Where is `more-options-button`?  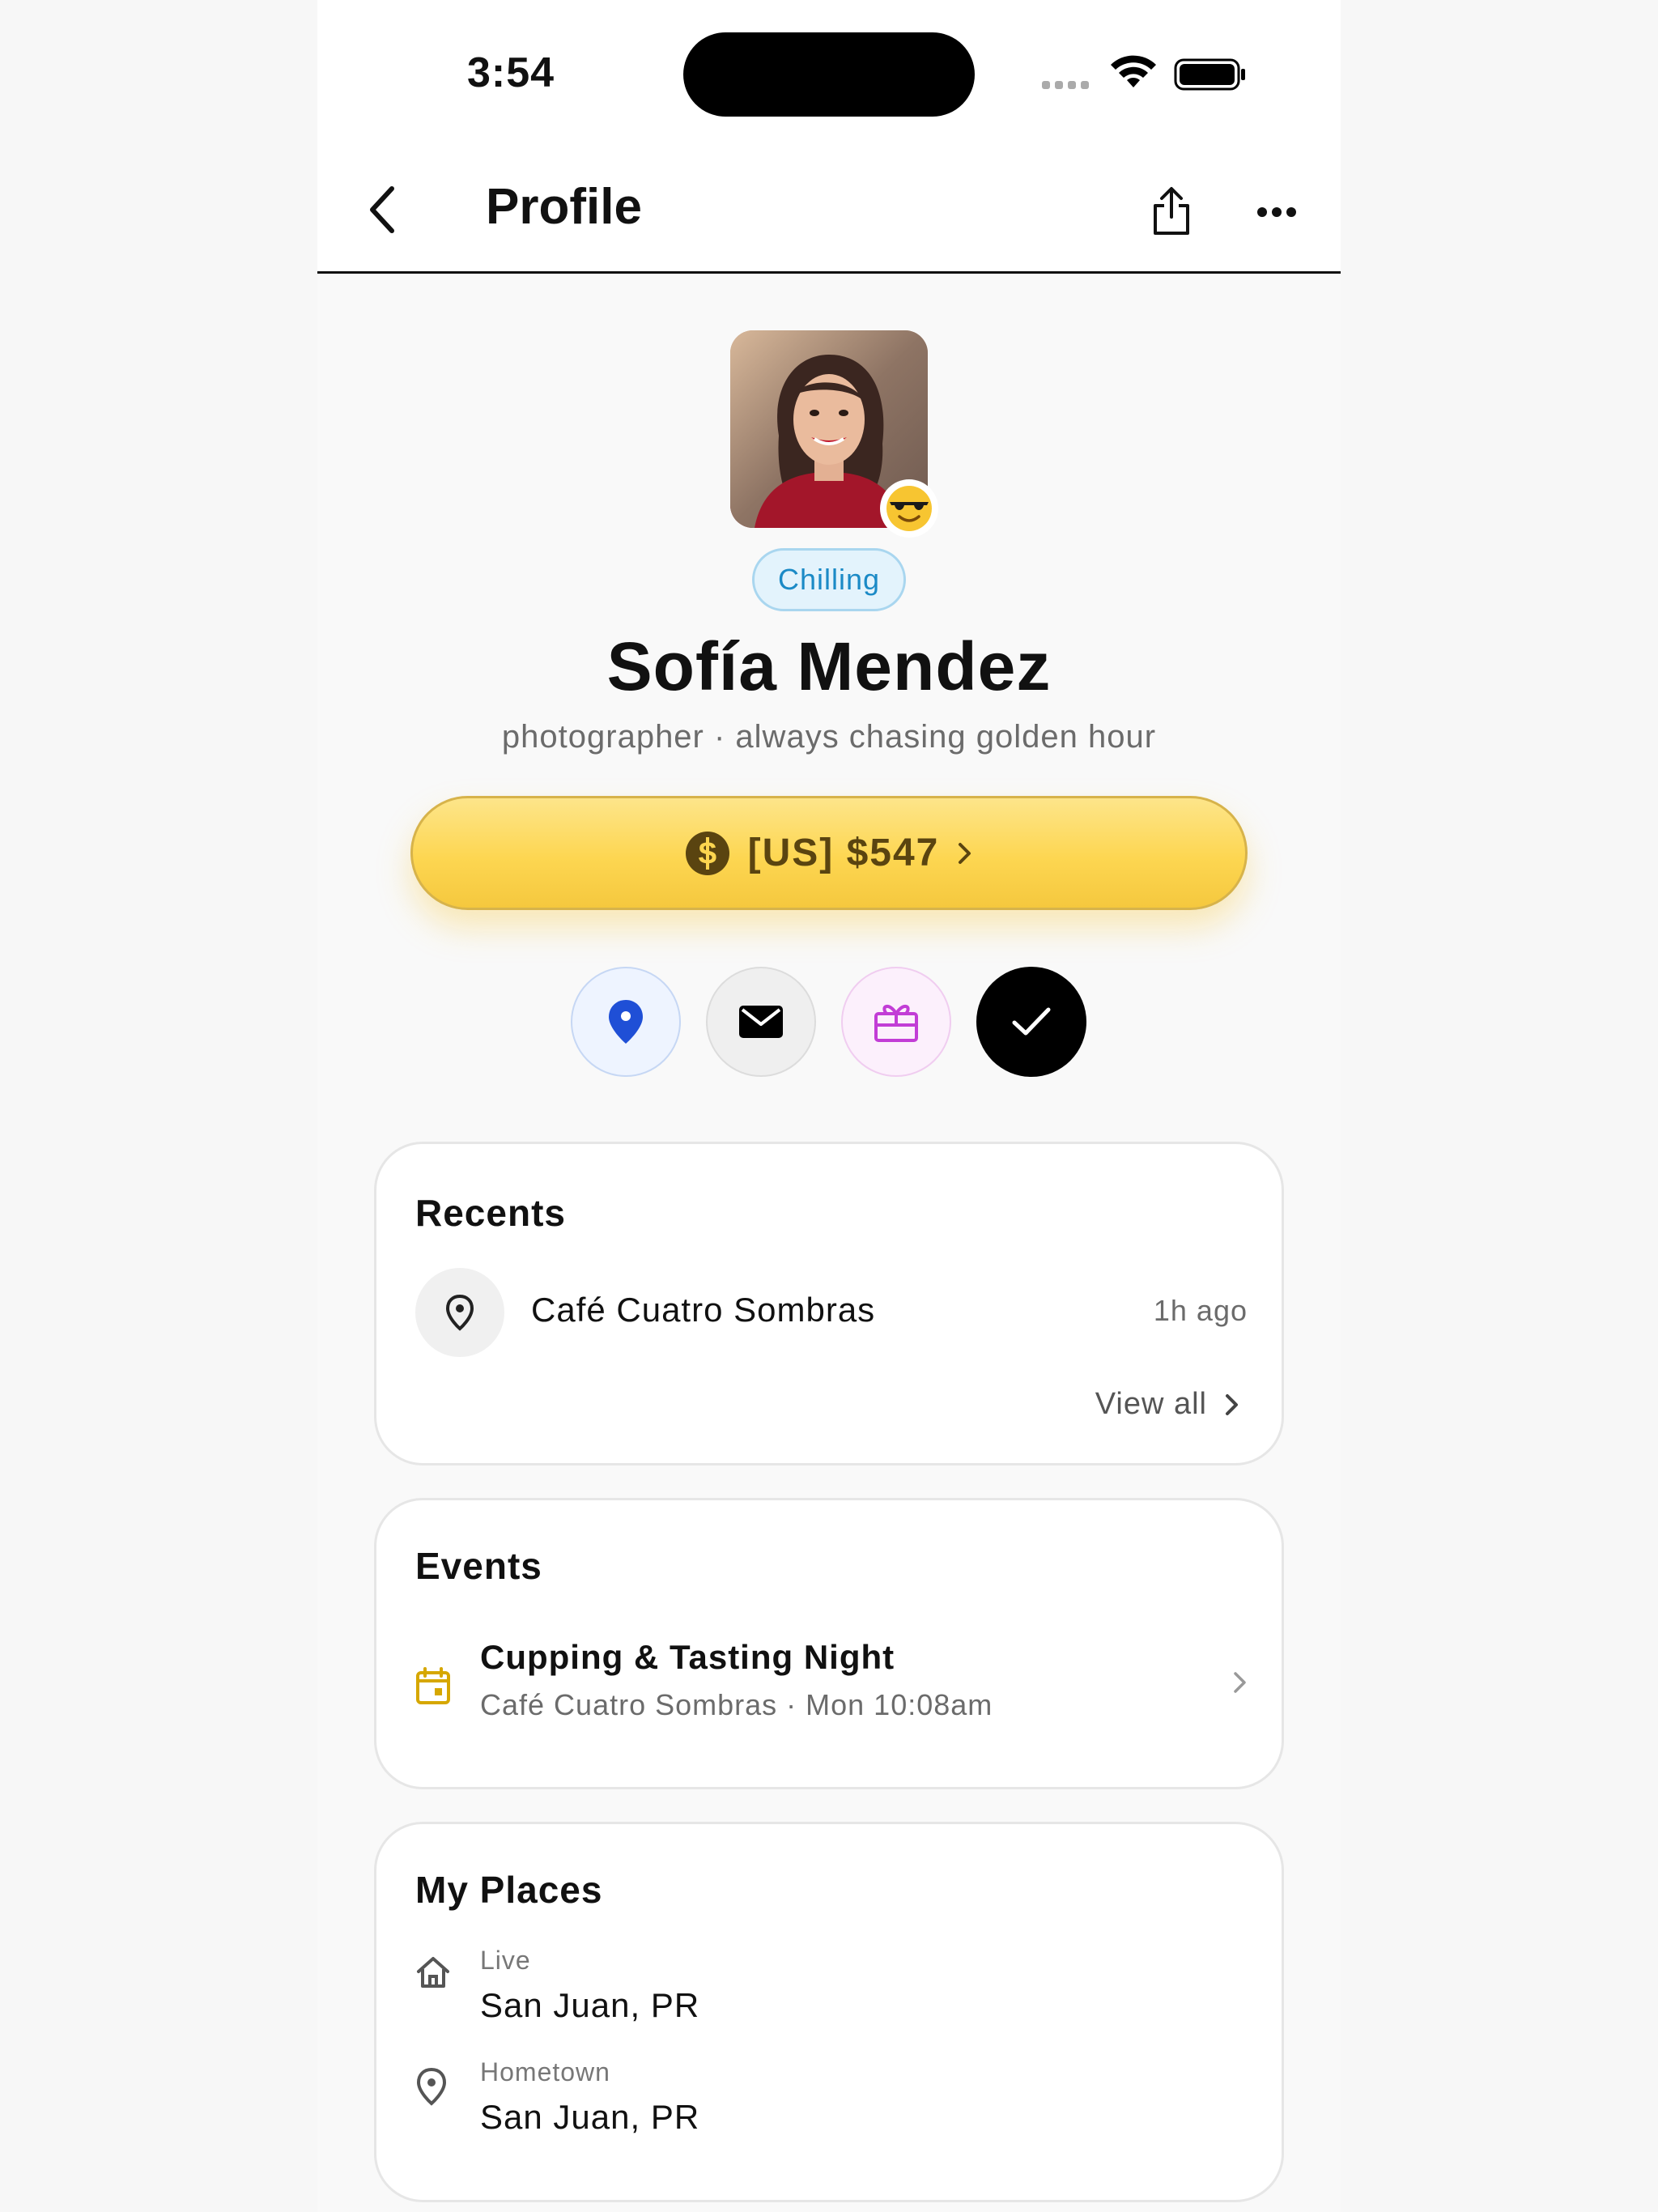 more-options-button is located at coordinates (1276, 212).